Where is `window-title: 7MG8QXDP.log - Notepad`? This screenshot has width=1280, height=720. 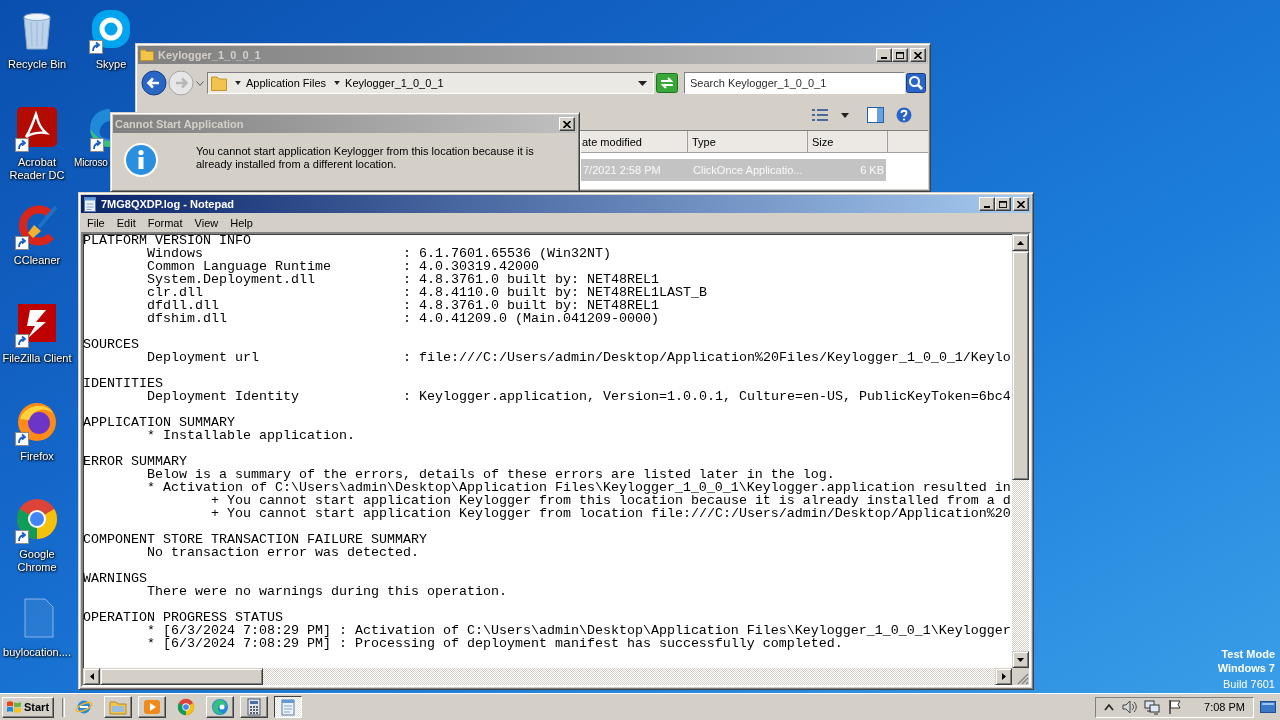 window-title: 7MG8QXDP.log - Notepad is located at coordinates (168, 204).